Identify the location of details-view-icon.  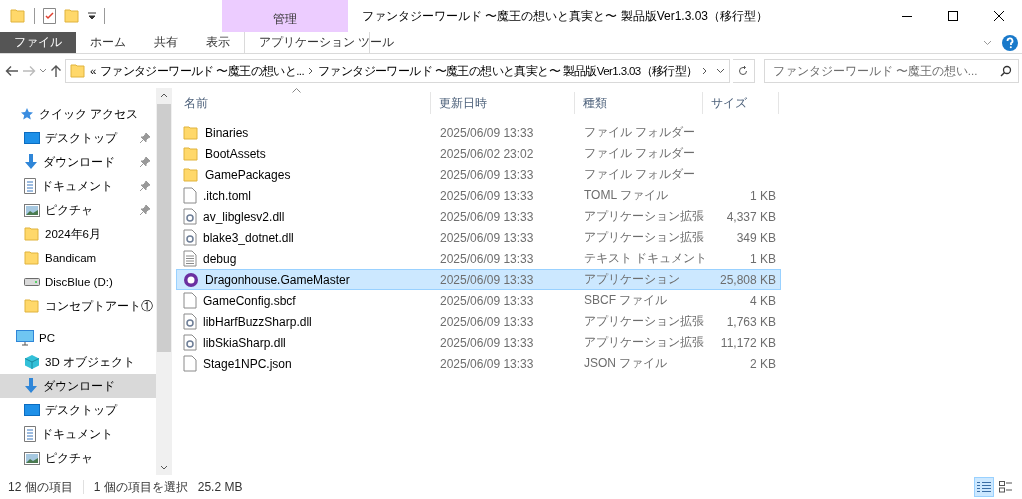
(984, 487).